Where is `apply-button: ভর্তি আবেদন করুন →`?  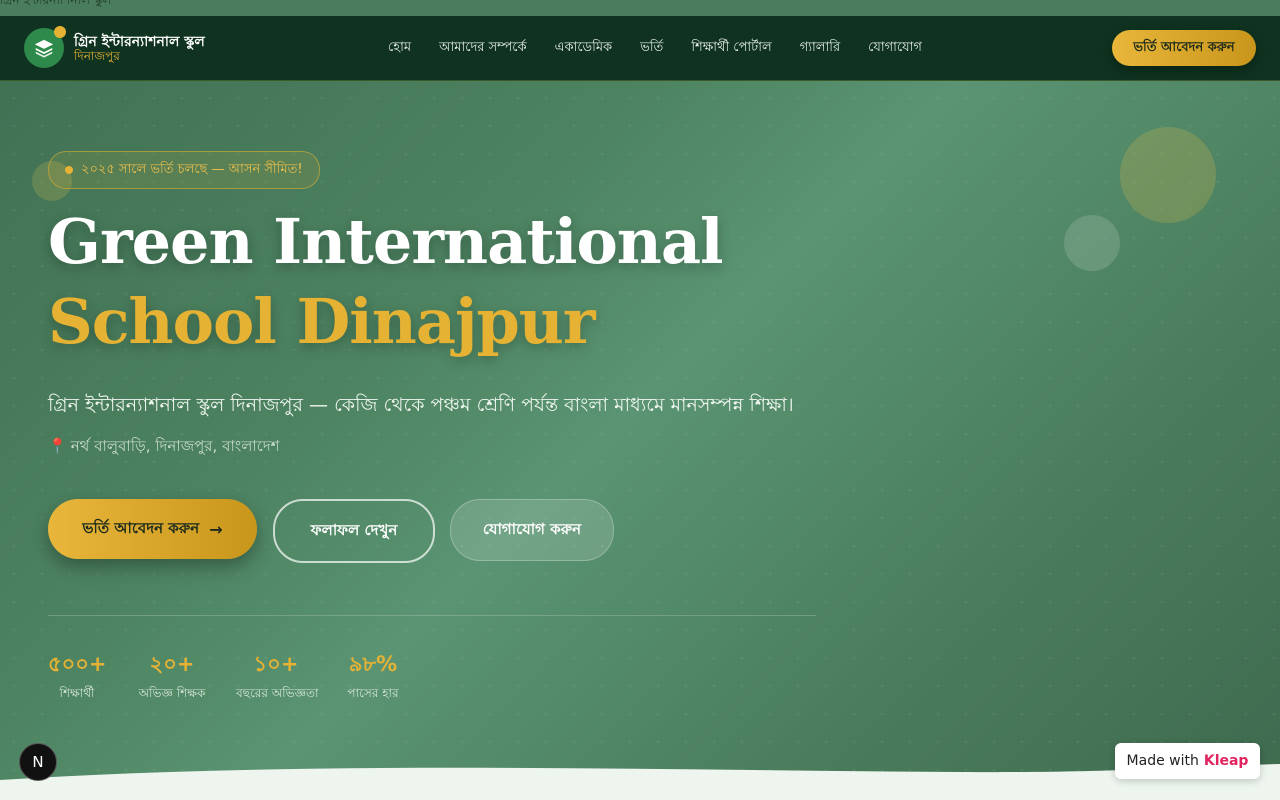 apply-button: ভর্তি আবেদন করুন → is located at coordinates (152, 529).